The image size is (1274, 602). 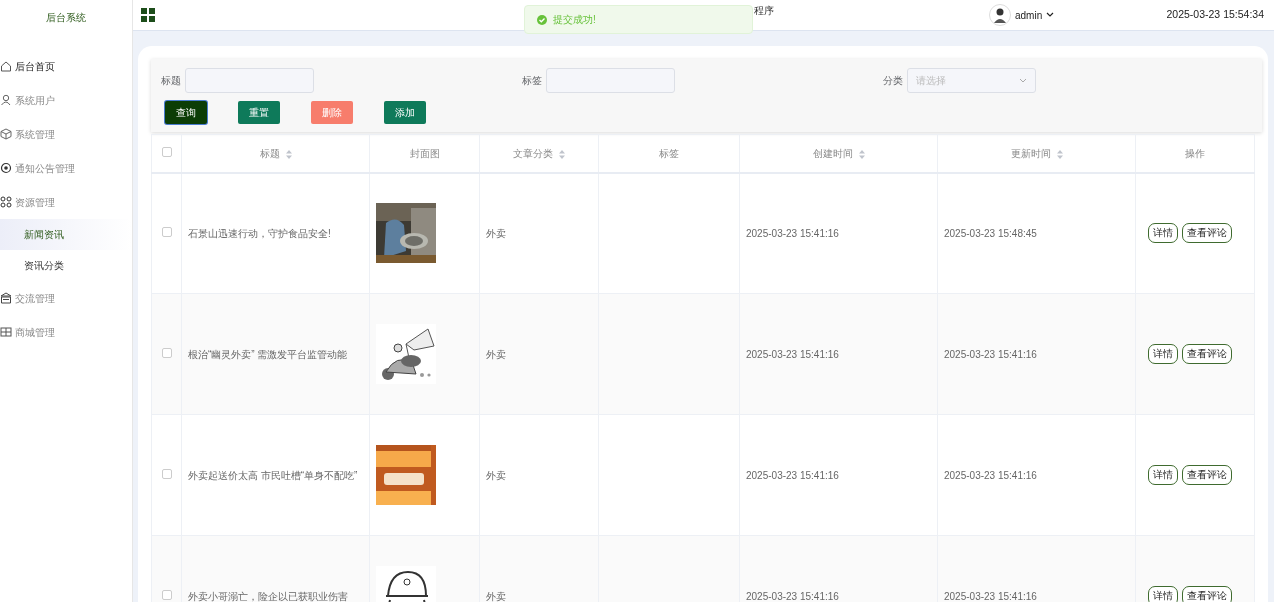 I want to click on user-icon, so click(x=6, y=100).